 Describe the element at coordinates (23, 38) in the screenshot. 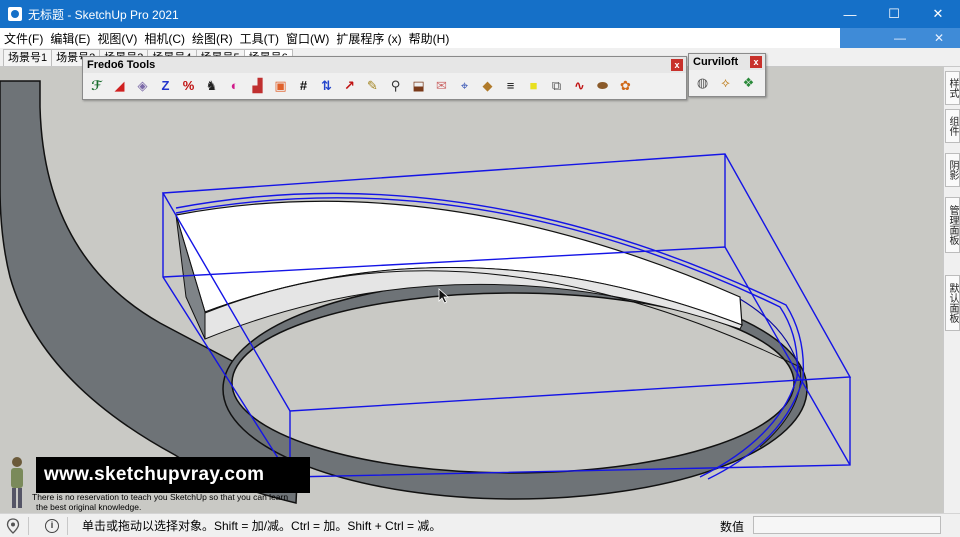

I see `menu-file: 文件(F)` at that location.